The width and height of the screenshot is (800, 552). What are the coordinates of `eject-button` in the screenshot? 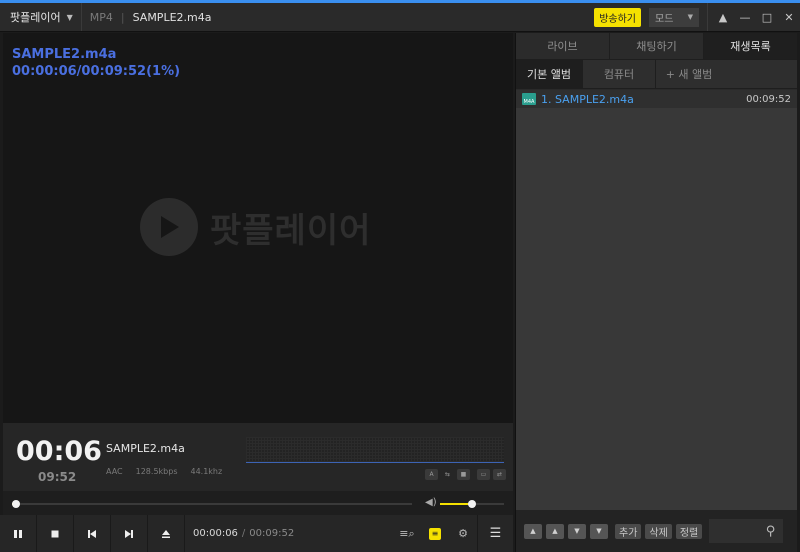 It's located at (166, 533).